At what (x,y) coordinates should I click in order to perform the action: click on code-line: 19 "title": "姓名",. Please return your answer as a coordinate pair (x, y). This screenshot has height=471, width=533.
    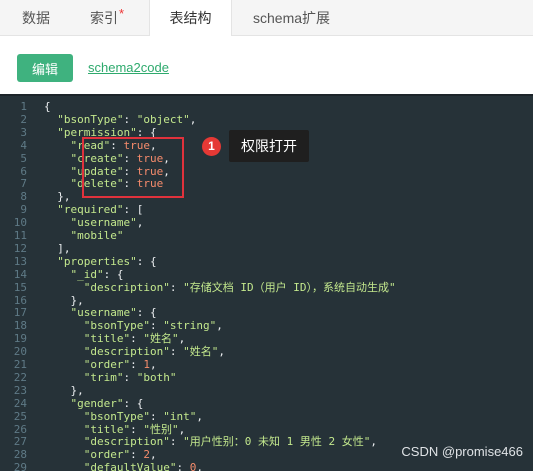
    Looking at the image, I should click on (266, 338).